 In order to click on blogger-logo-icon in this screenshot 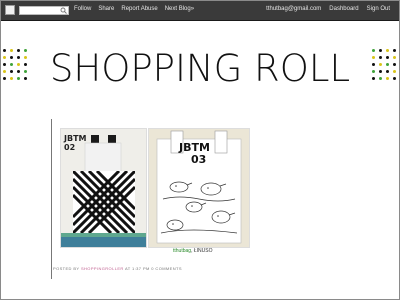, I will do `click(10, 10)`.